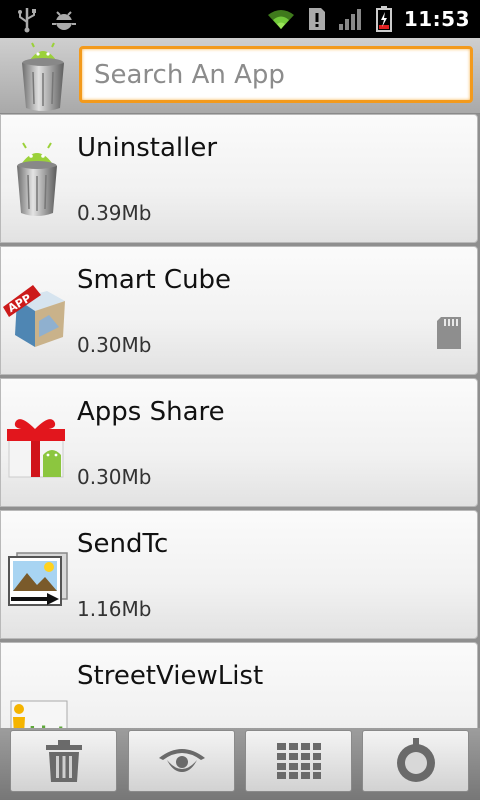 The height and width of the screenshot is (800, 480). Describe the element at coordinates (37, 179) in the screenshot. I see `uninstaller-icon` at that location.